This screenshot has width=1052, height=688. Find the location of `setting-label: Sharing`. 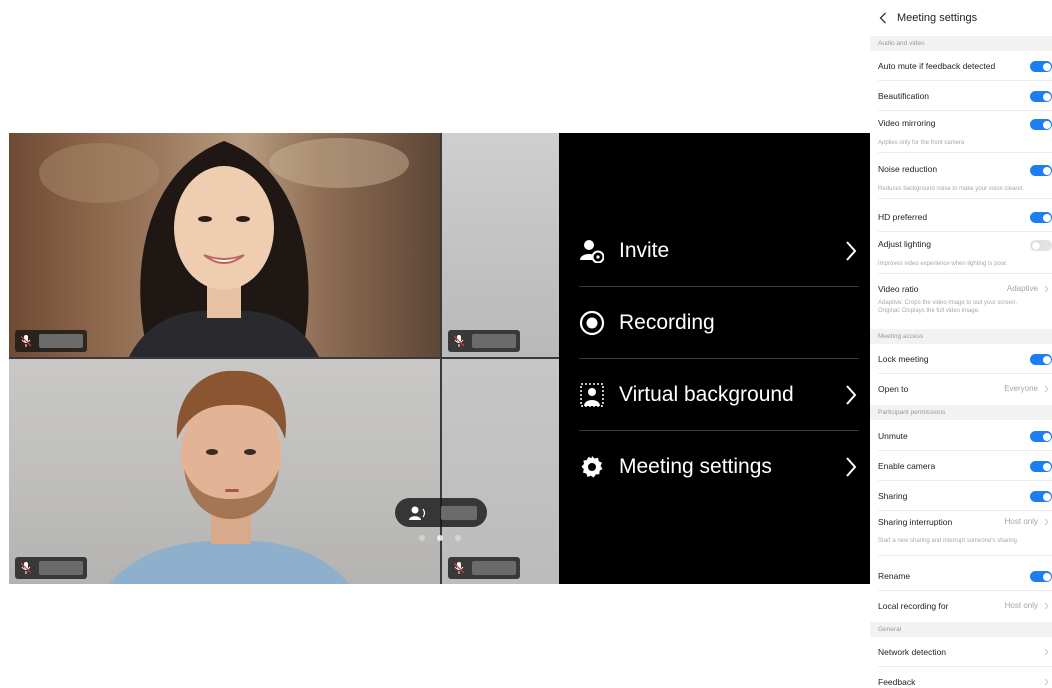

setting-label: Sharing is located at coordinates (893, 496).